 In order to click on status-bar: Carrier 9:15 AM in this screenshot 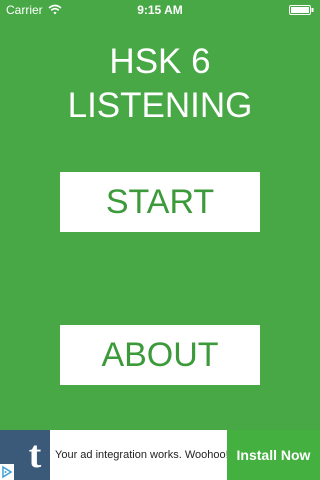, I will do `click(160, 10)`.